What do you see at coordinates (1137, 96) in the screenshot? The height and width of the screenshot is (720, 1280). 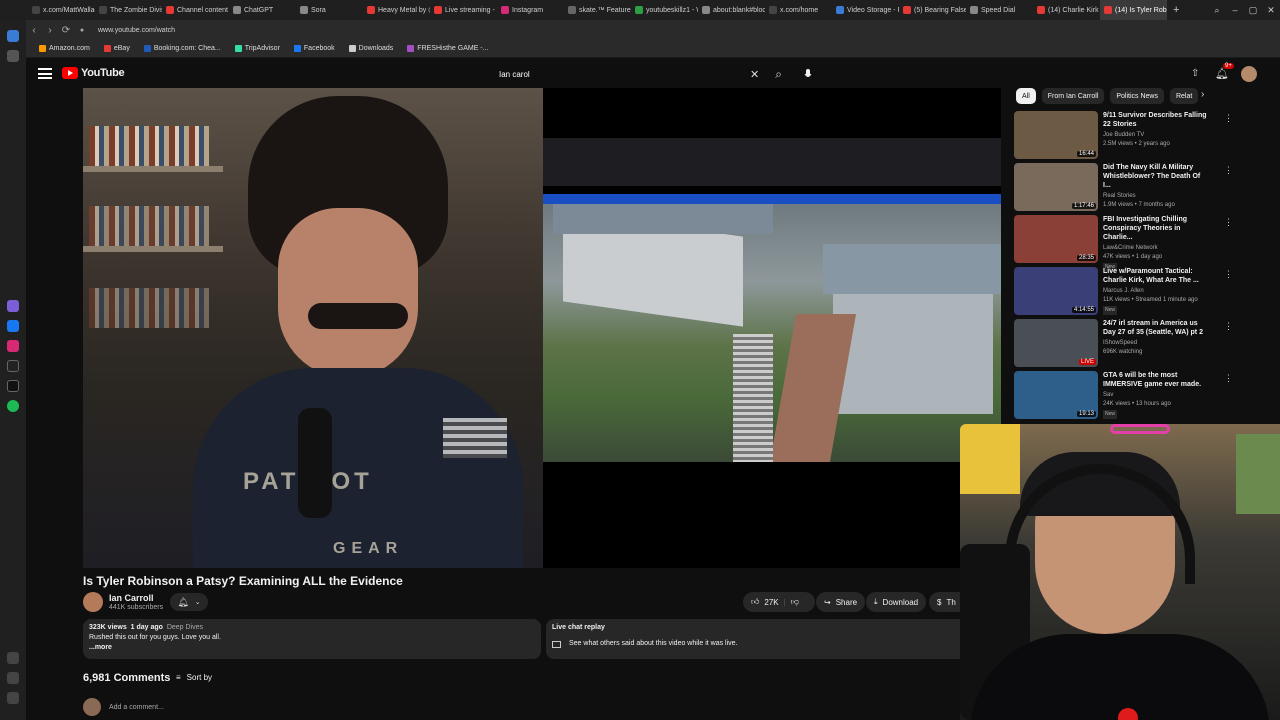 I see `filter-chip: Politics News` at bounding box center [1137, 96].